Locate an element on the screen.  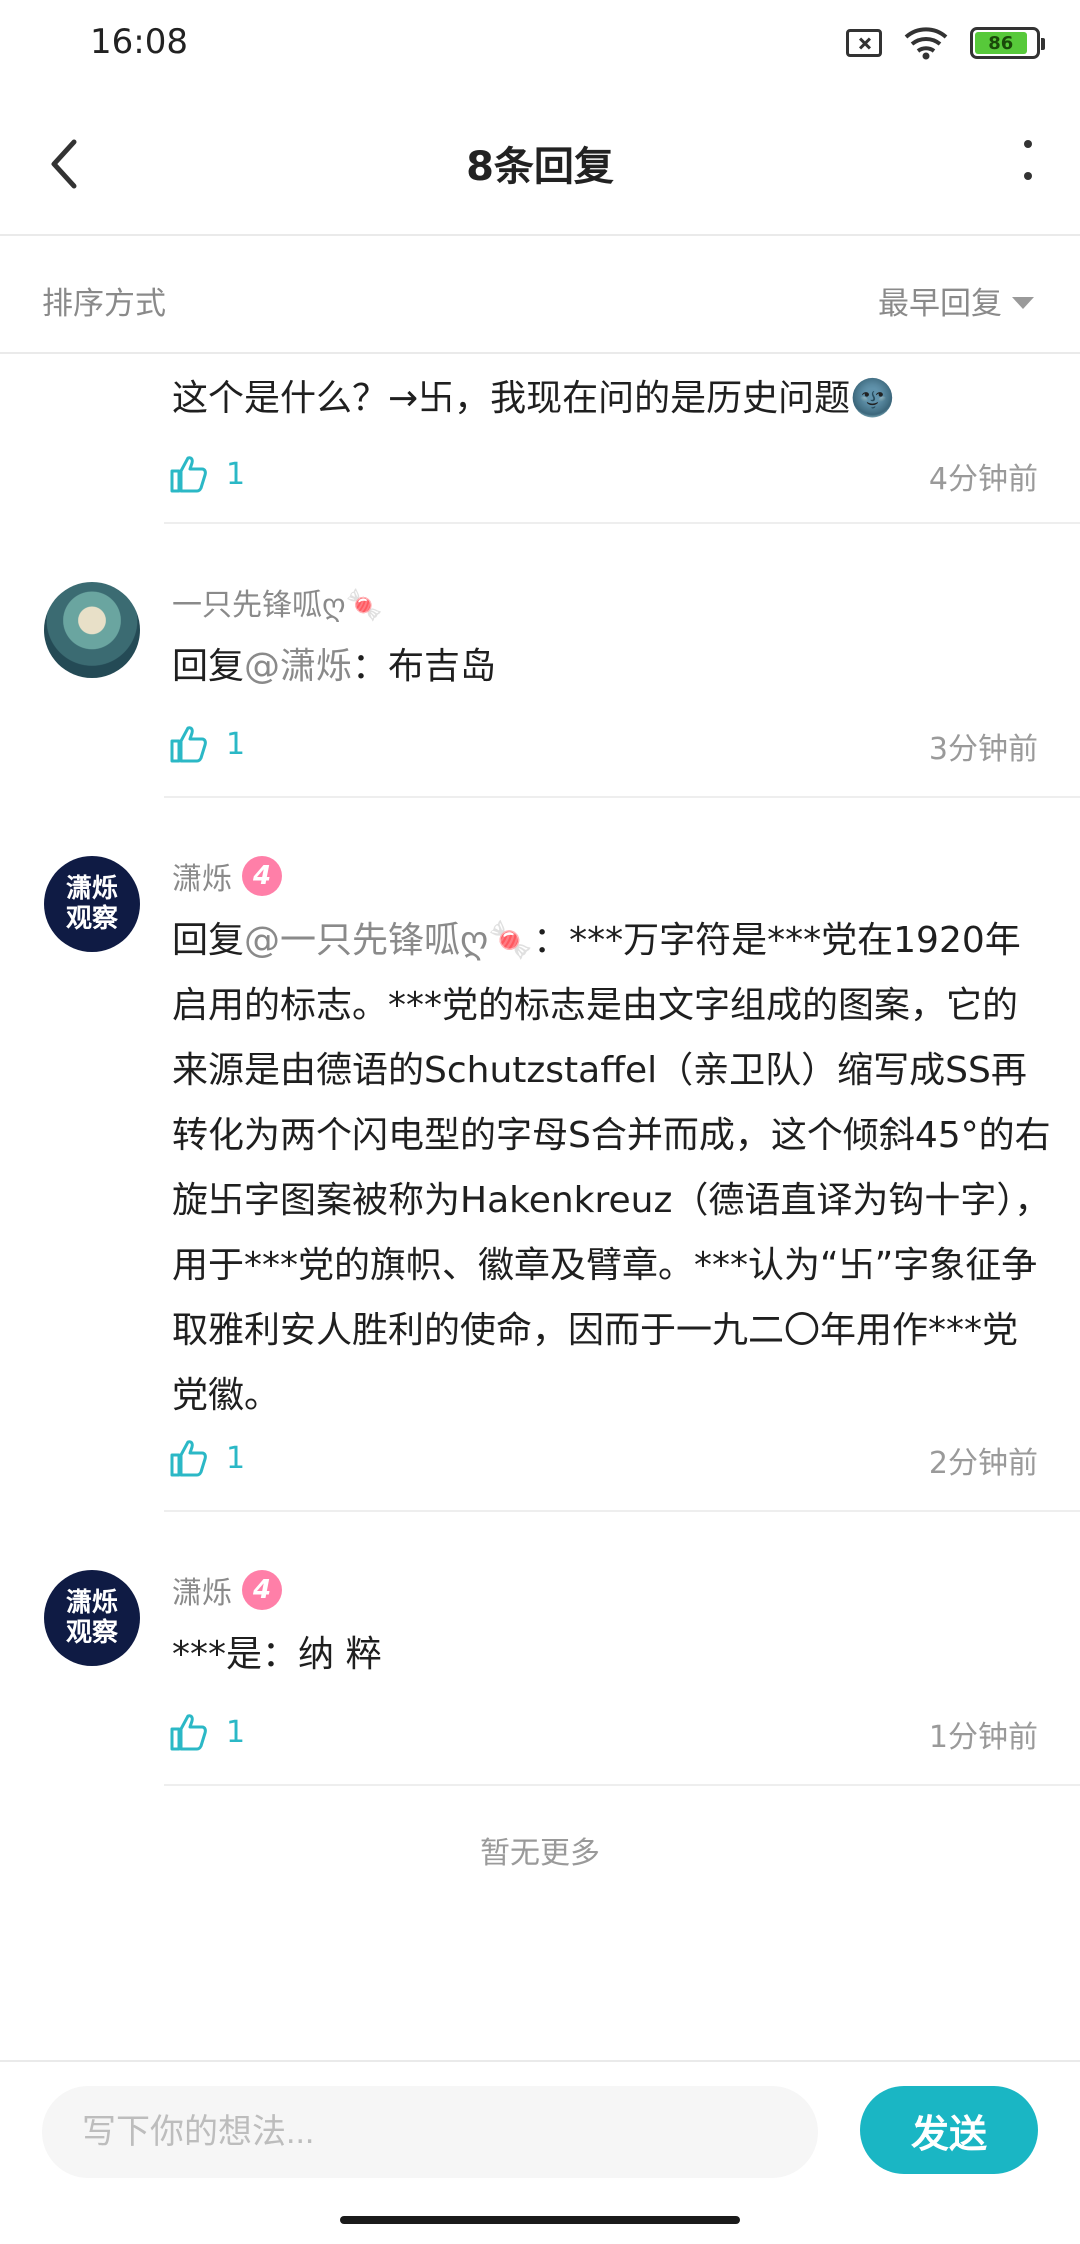
comment-text: ***是：纳 粹 is located at coordinates (277, 1654).